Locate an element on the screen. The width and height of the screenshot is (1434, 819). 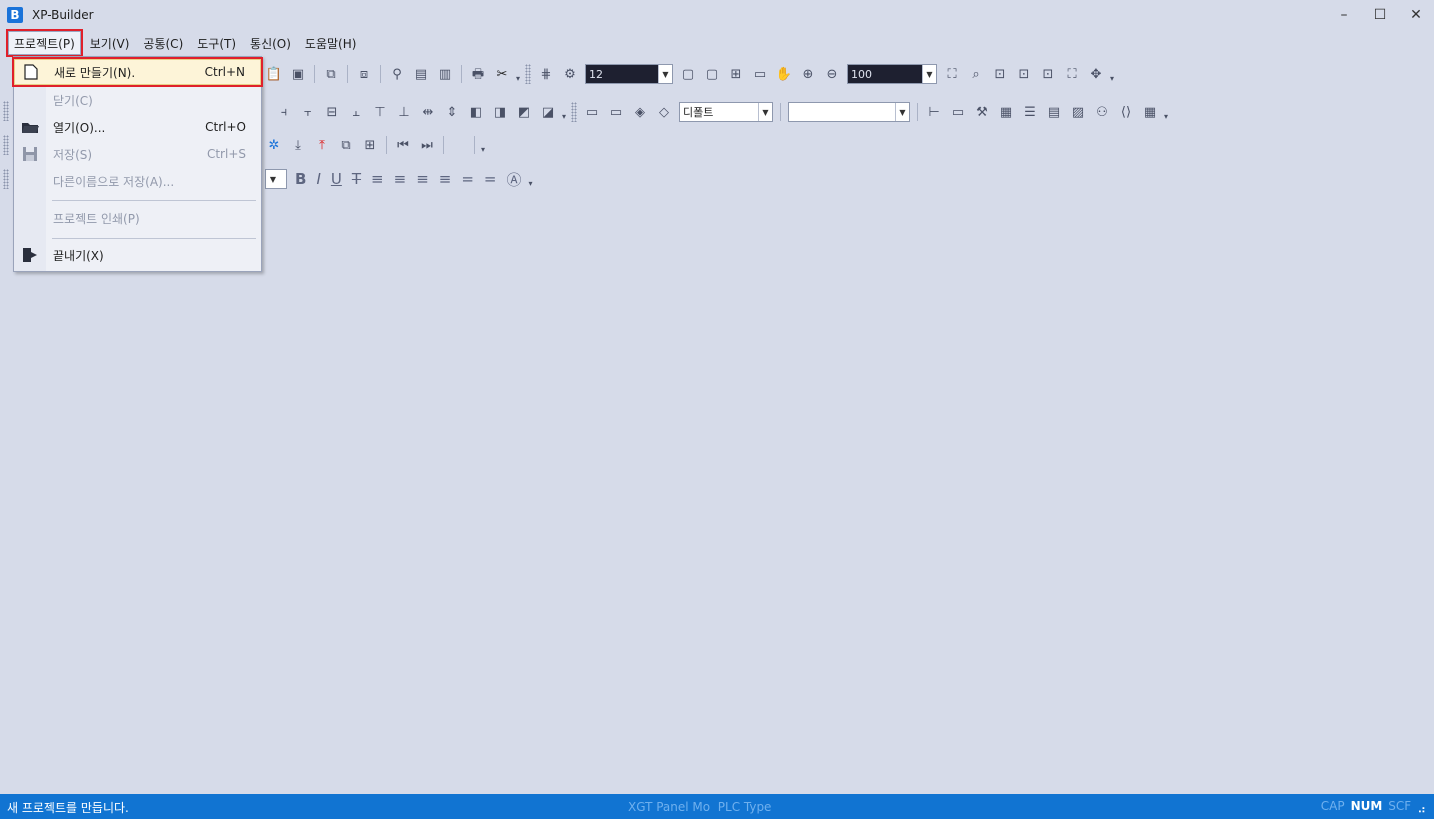
align-right-icon: ⫠ is located at coordinates (356, 112).